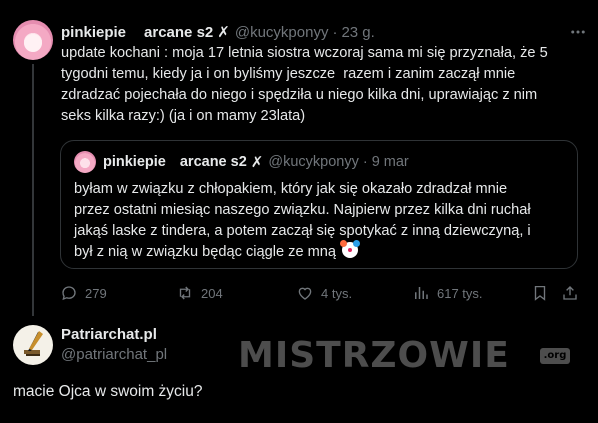  I want to click on views-button: 617 tys., so click(447, 293).